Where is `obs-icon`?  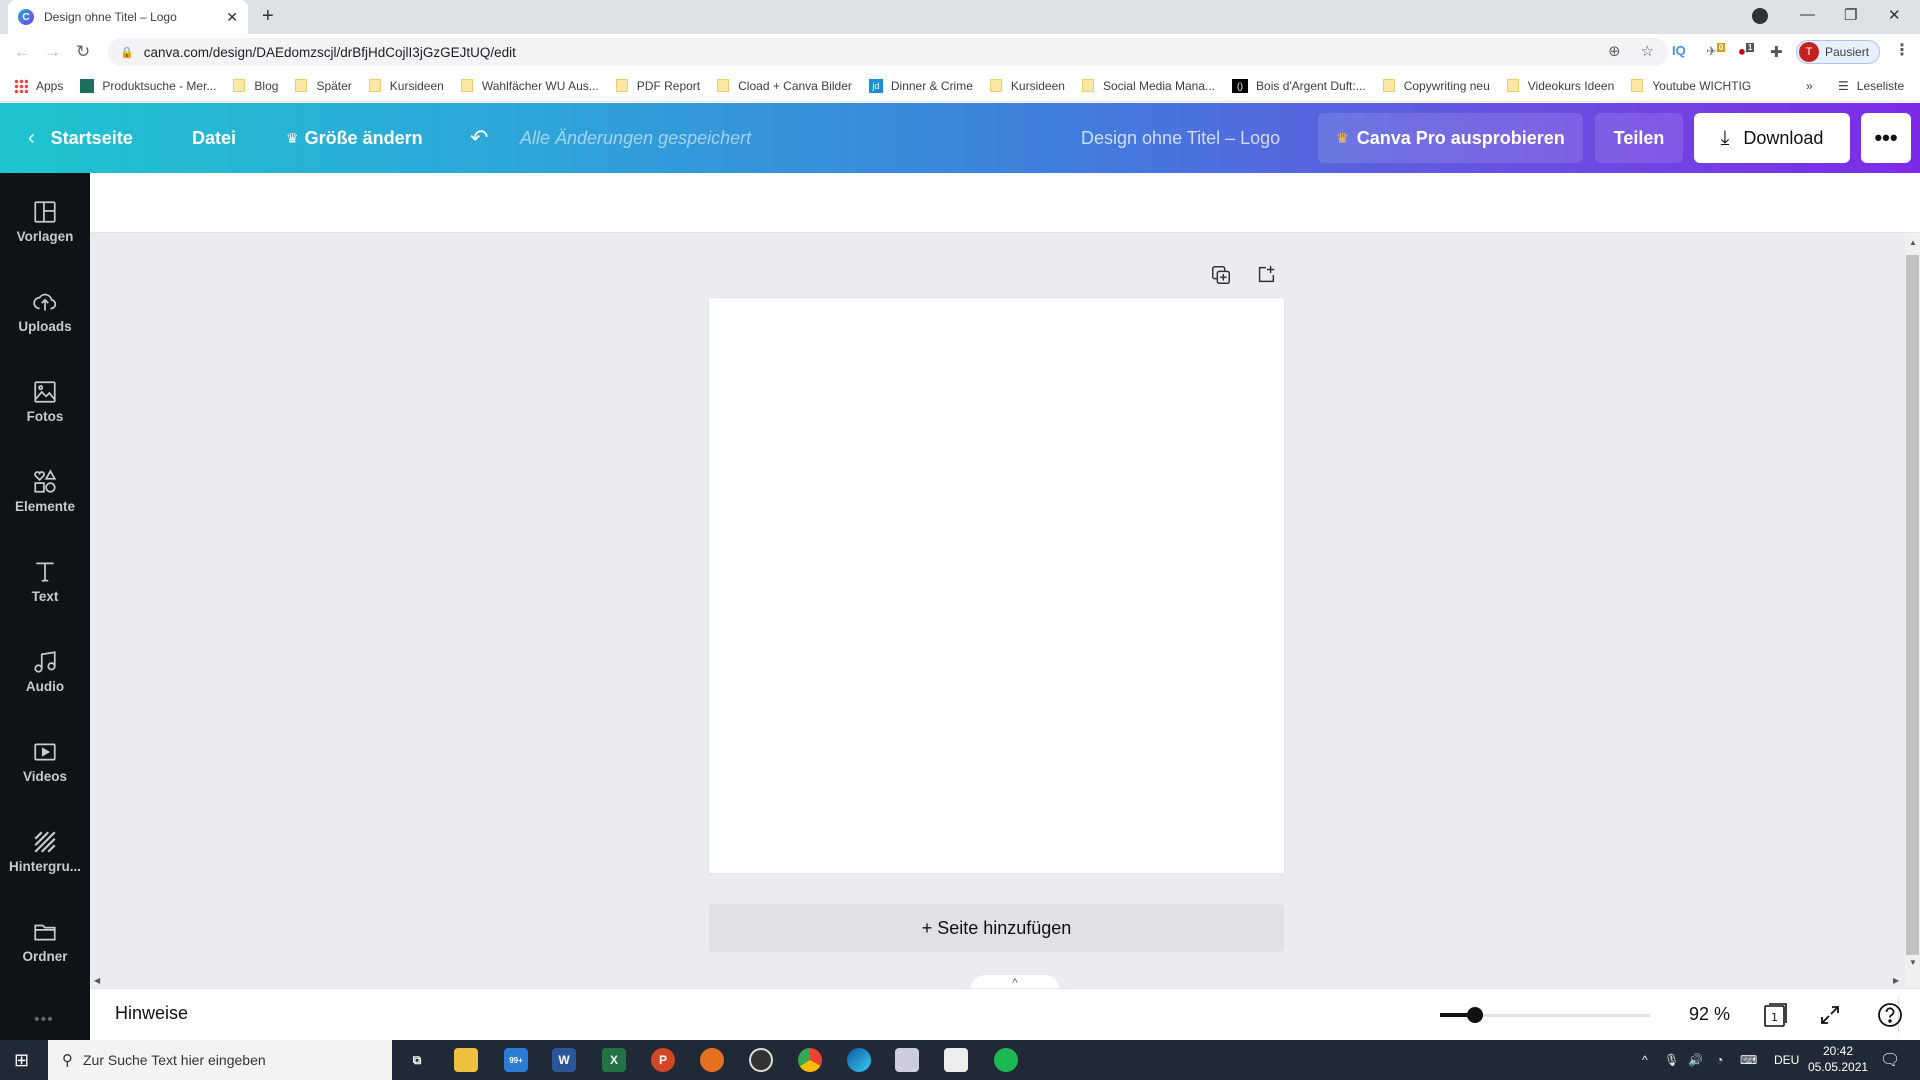 obs-icon is located at coordinates (761, 1060).